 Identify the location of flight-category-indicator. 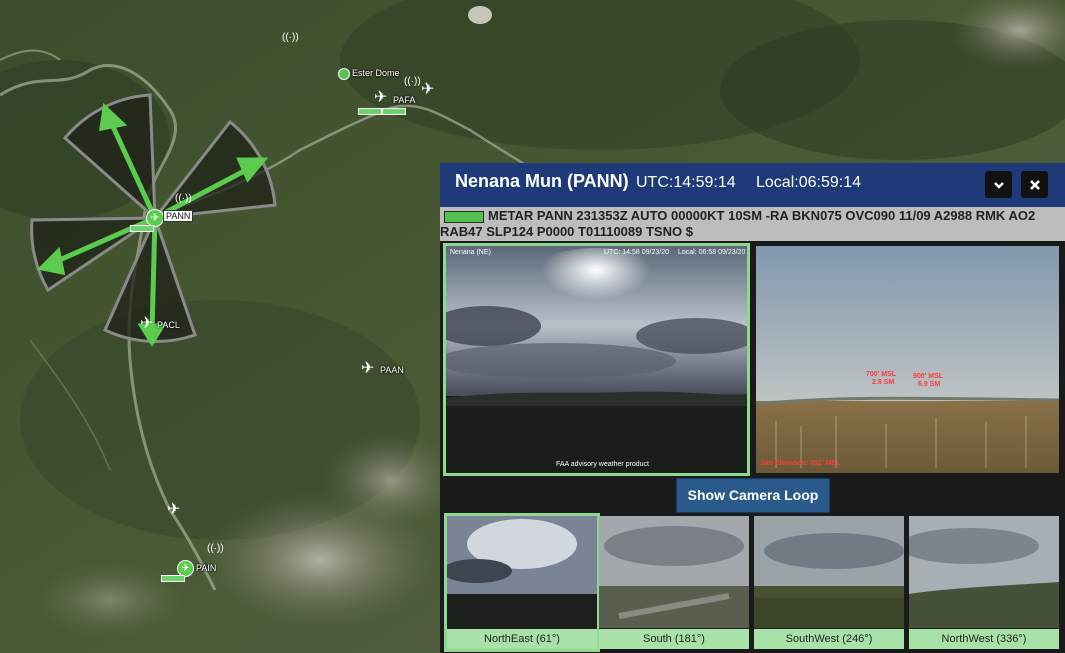
(464, 216).